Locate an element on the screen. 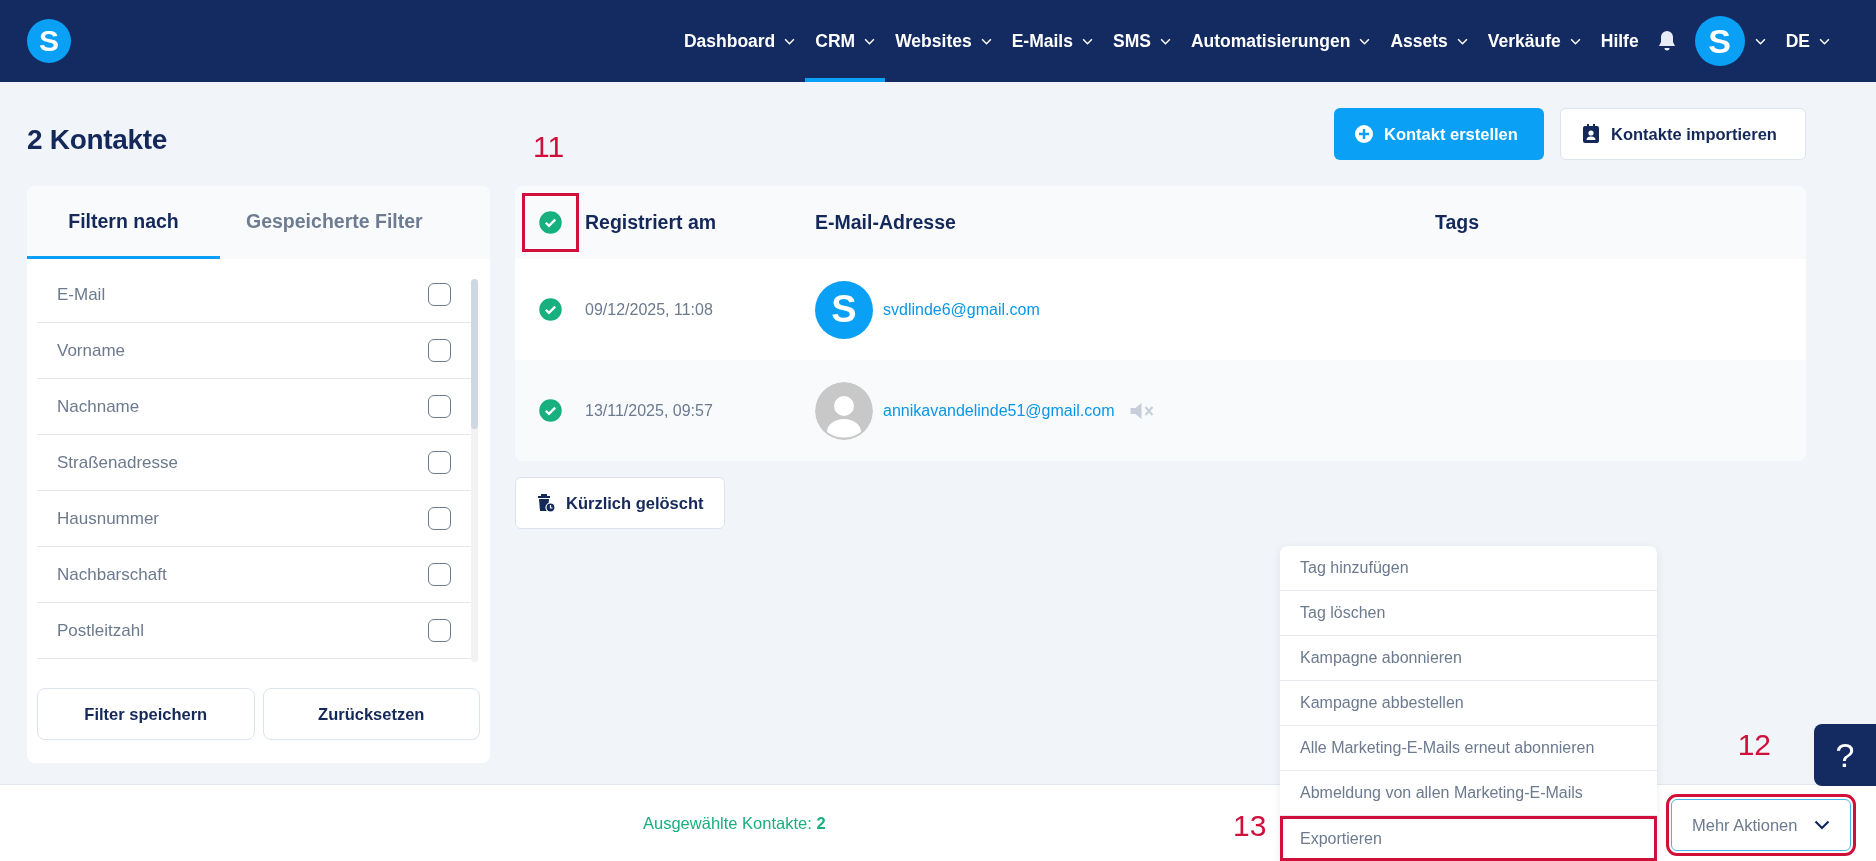  date-cell-text: 09/12/2025, 11:08 is located at coordinates (649, 309).